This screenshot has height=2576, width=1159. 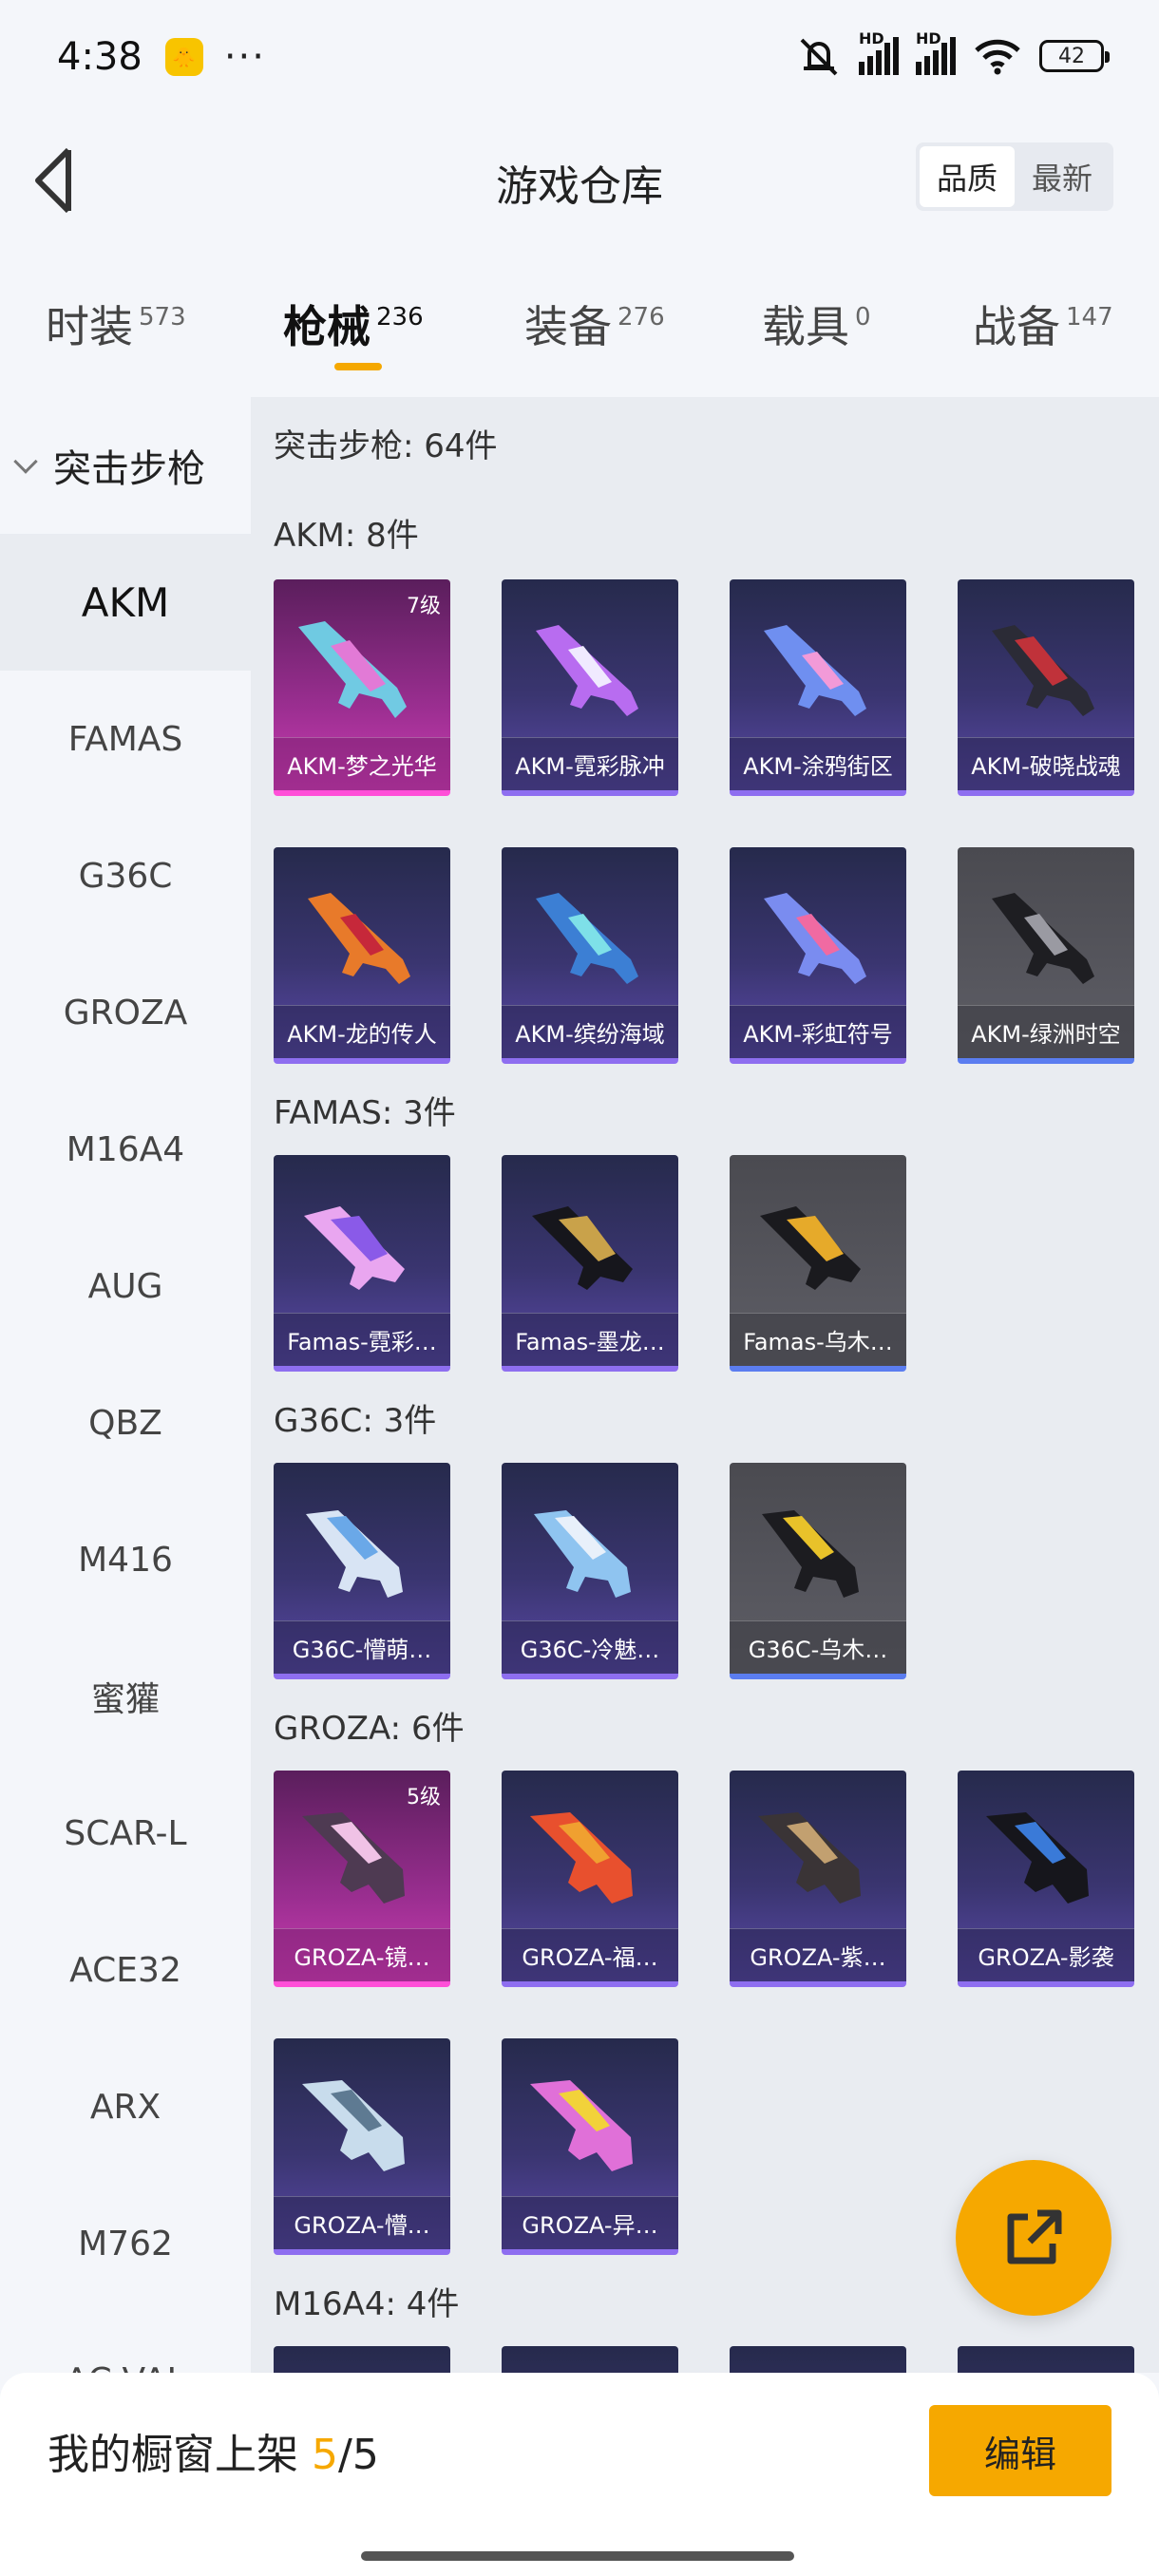 I want to click on weapon-card: AKM-霓彩脉冲, so click(x=590, y=687).